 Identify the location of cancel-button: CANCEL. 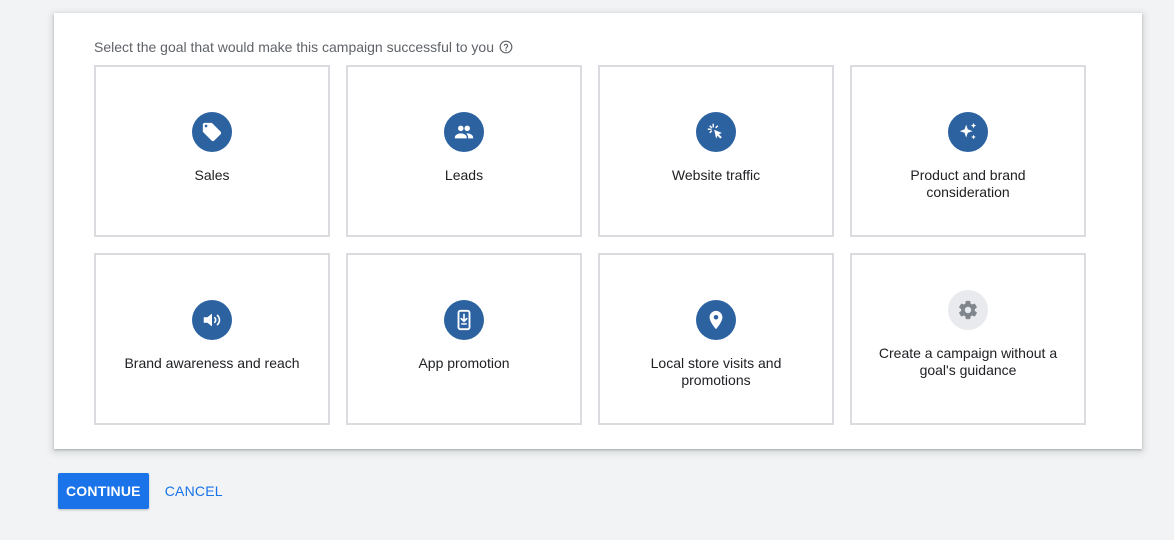
(194, 491).